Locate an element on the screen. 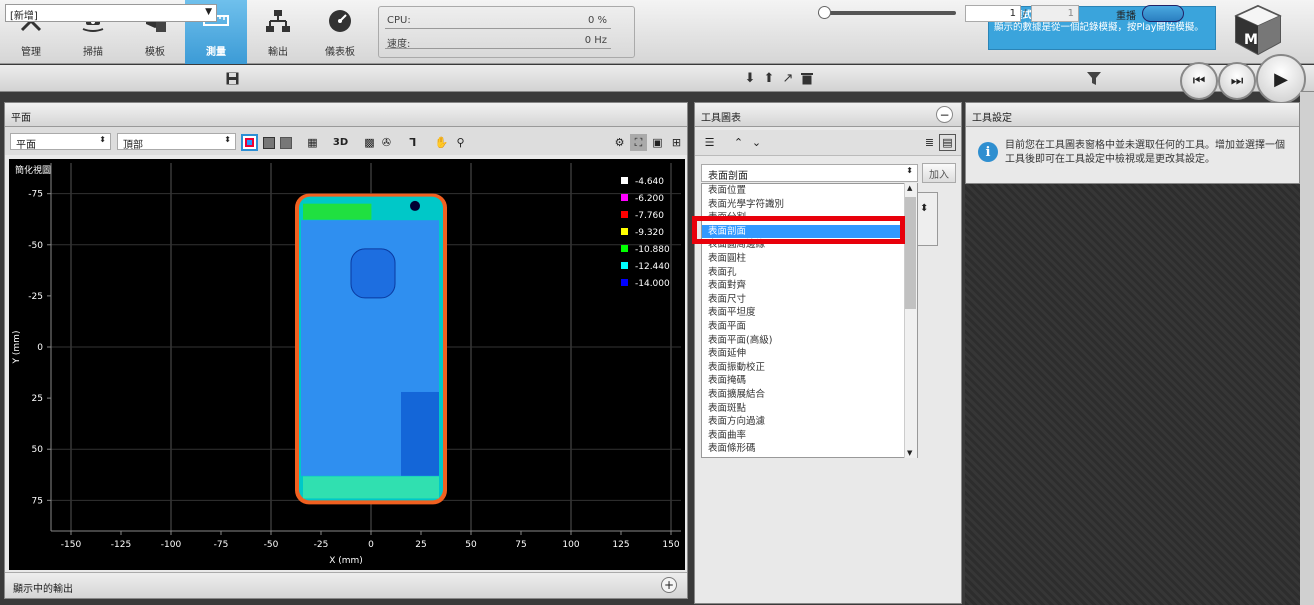 This screenshot has width=1314, height=605. compact-view-icon: ≣ is located at coordinates (929, 142).